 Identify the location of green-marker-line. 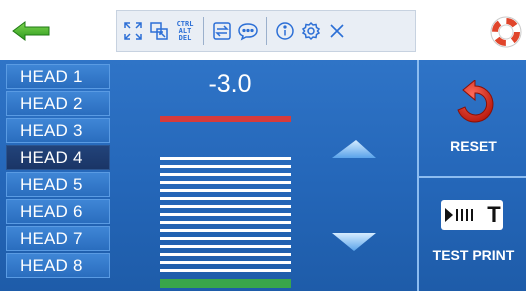
(225, 283).